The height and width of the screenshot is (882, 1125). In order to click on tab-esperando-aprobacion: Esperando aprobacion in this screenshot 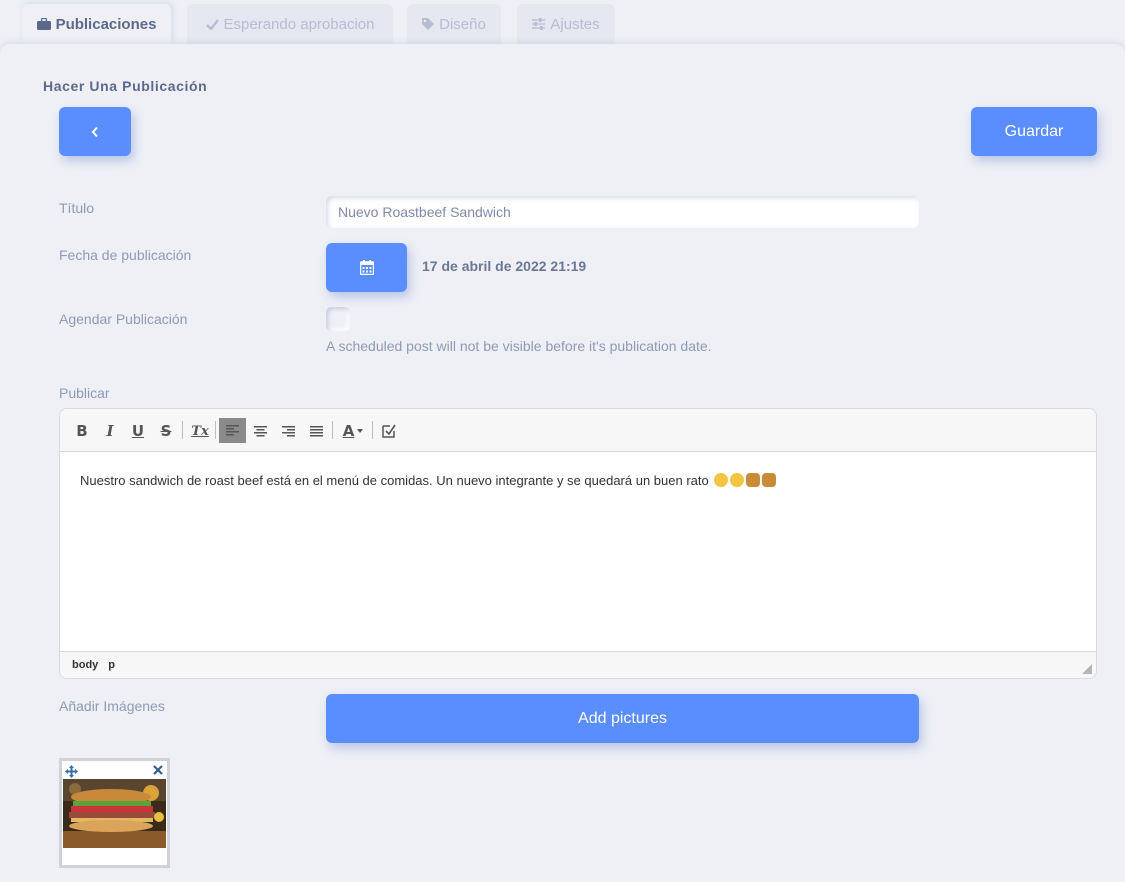, I will do `click(290, 24)`.